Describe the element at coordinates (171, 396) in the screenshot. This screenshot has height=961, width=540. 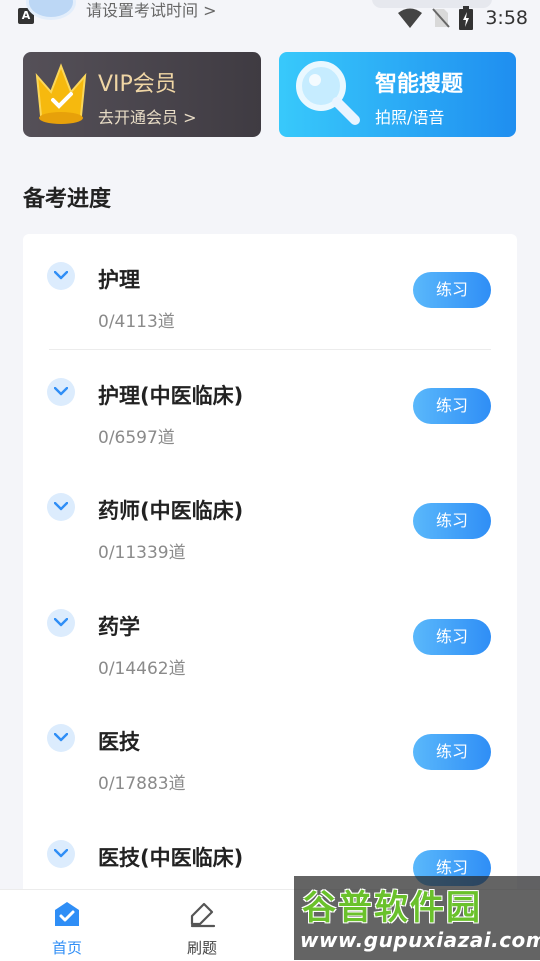
I see `item-name: 护理(中医临床)` at that location.